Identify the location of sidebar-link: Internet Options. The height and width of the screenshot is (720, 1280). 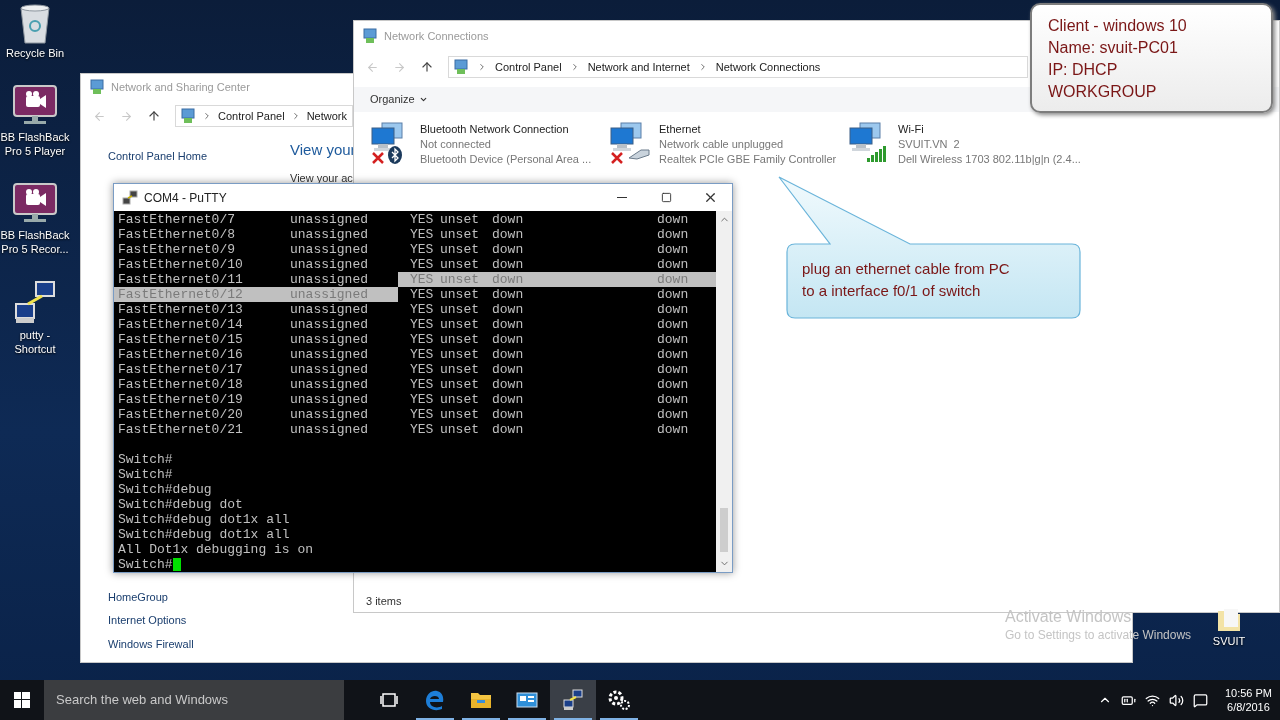
(199, 620).